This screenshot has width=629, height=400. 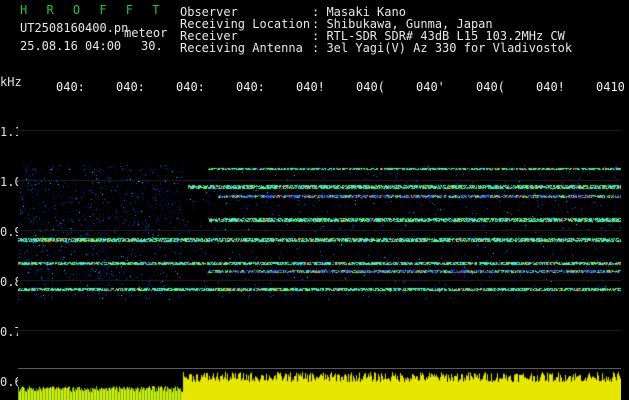 What do you see at coordinates (93, 10) in the screenshot?
I see `app-brand: H R O F F T` at bounding box center [93, 10].